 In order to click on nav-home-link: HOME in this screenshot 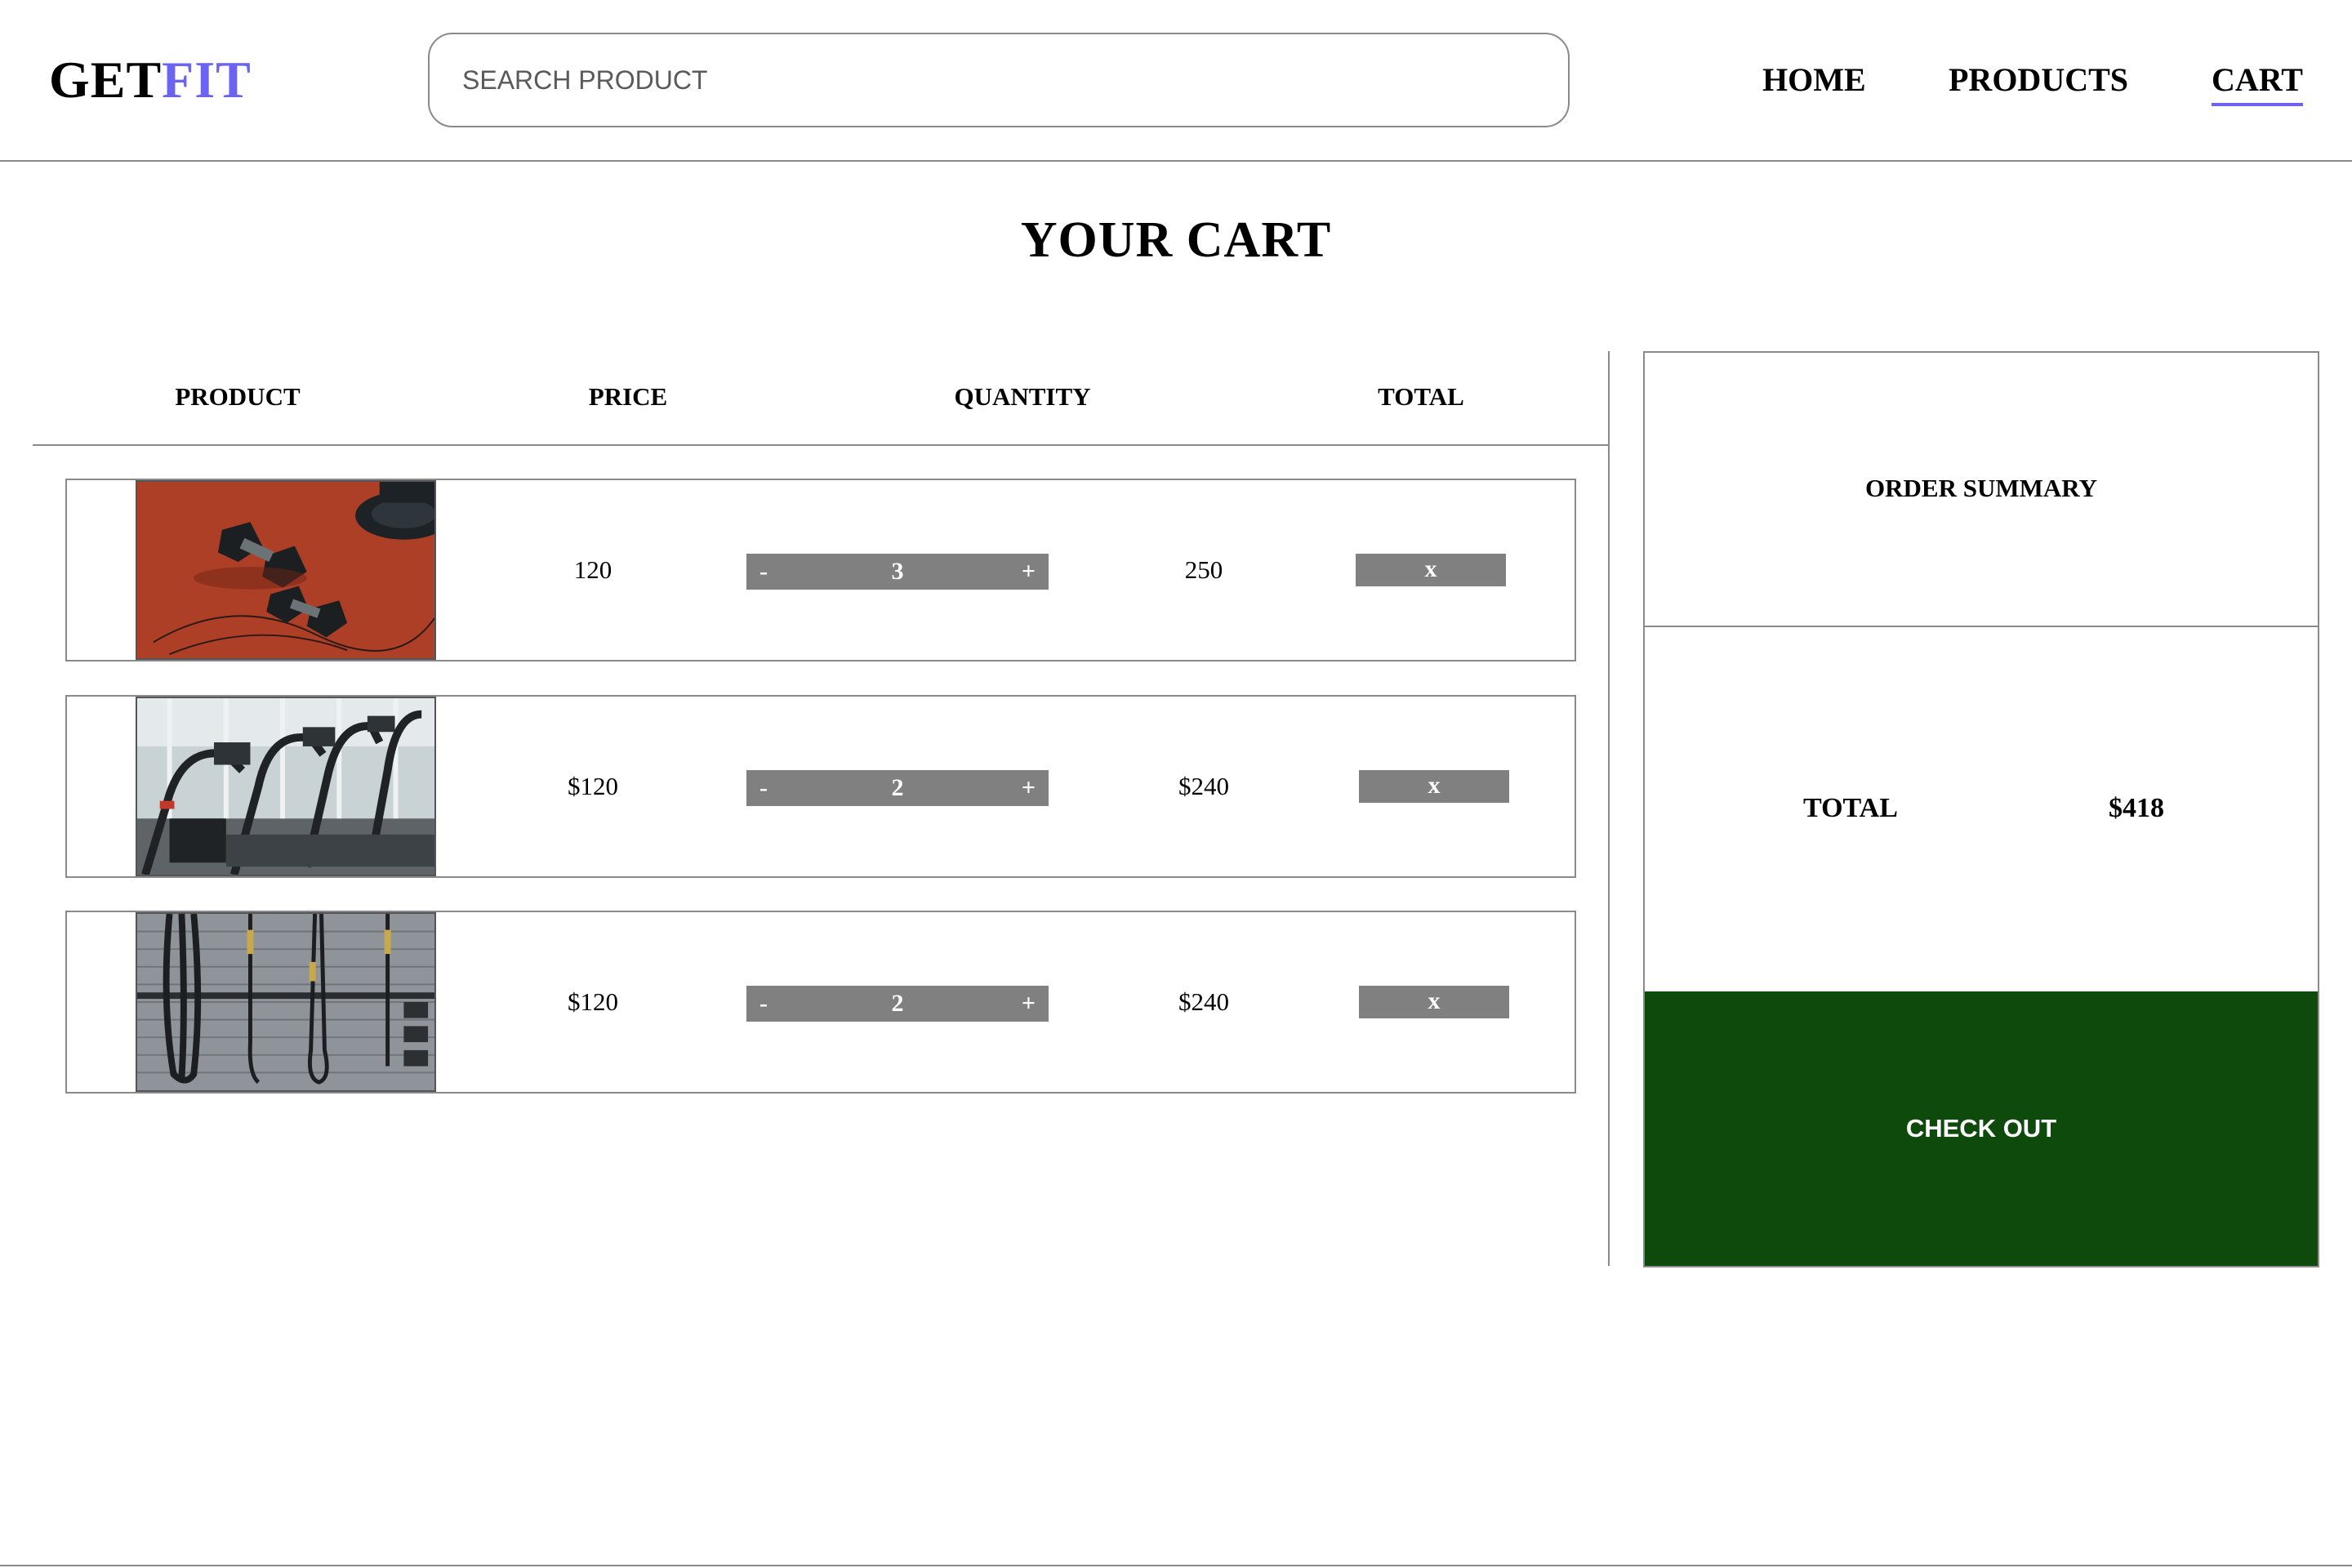, I will do `click(1814, 80)`.